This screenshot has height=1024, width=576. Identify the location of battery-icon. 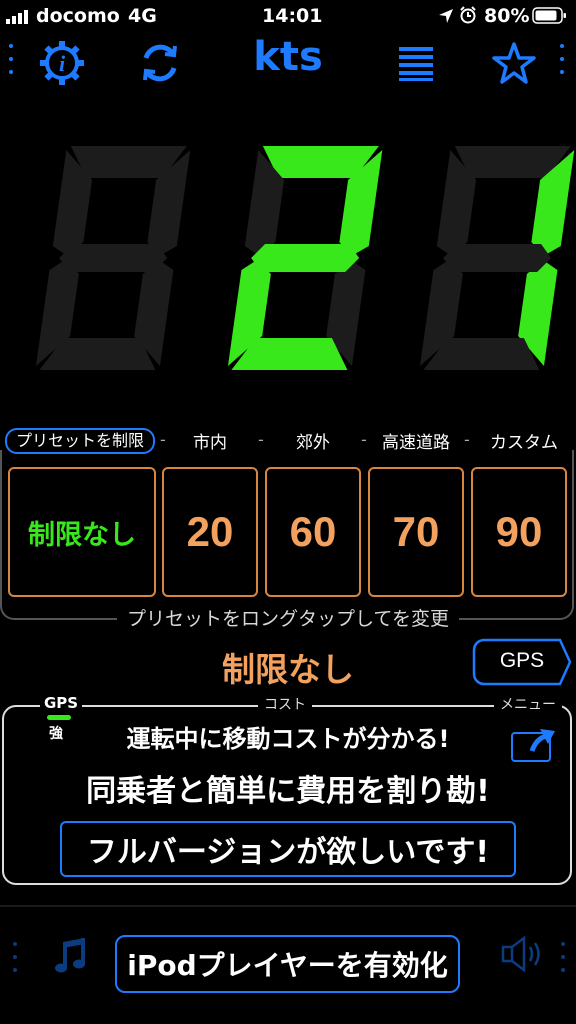
(550, 18).